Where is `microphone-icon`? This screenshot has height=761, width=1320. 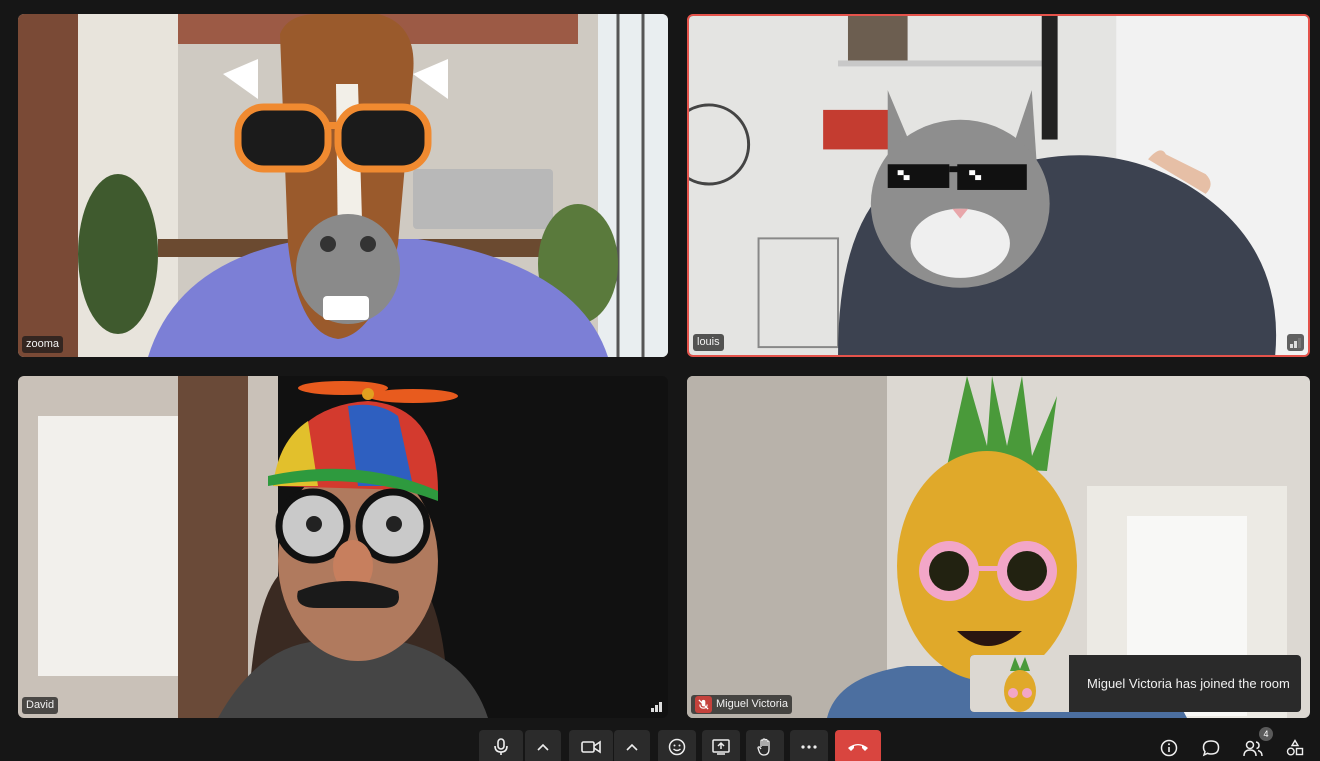 microphone-icon is located at coordinates (501, 746).